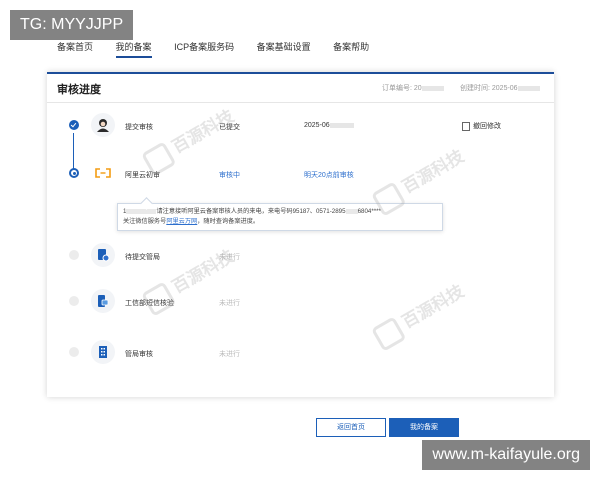 The width and height of the screenshot is (600, 480). What do you see at coordinates (142, 257) in the screenshot?
I see `step-label: 待提交管局` at bounding box center [142, 257].